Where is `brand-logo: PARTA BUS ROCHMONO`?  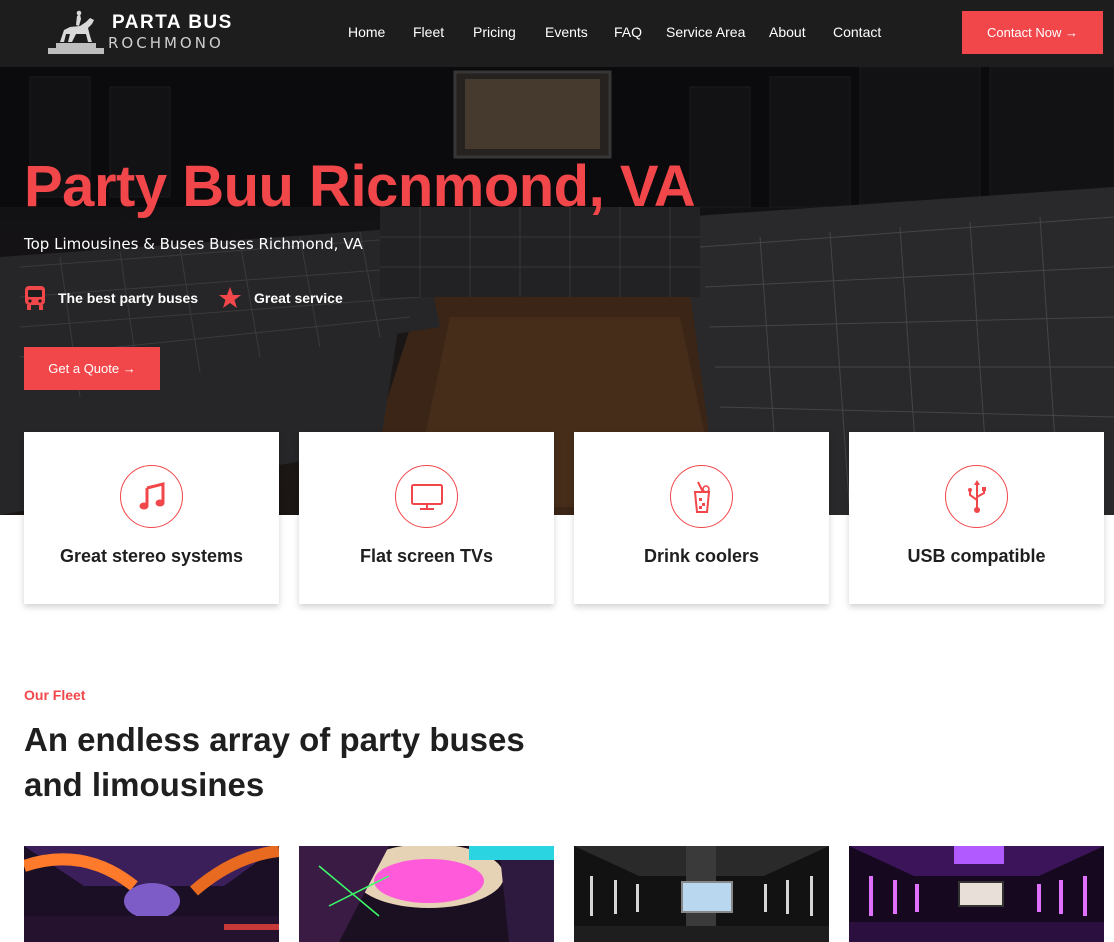 brand-logo: PARTA BUS ROCHMONO is located at coordinates (141, 33).